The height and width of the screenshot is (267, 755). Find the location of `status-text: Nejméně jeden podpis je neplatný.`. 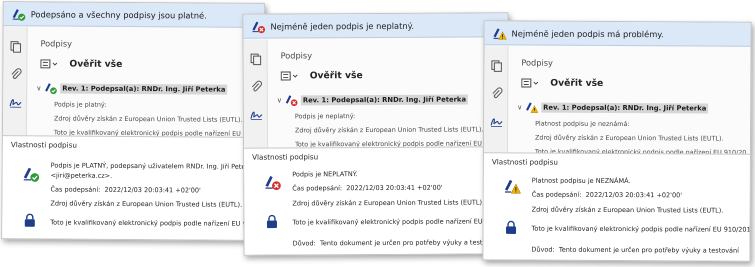

status-text: Nejméně jeden podpis je neplatný. is located at coordinates (342, 26).